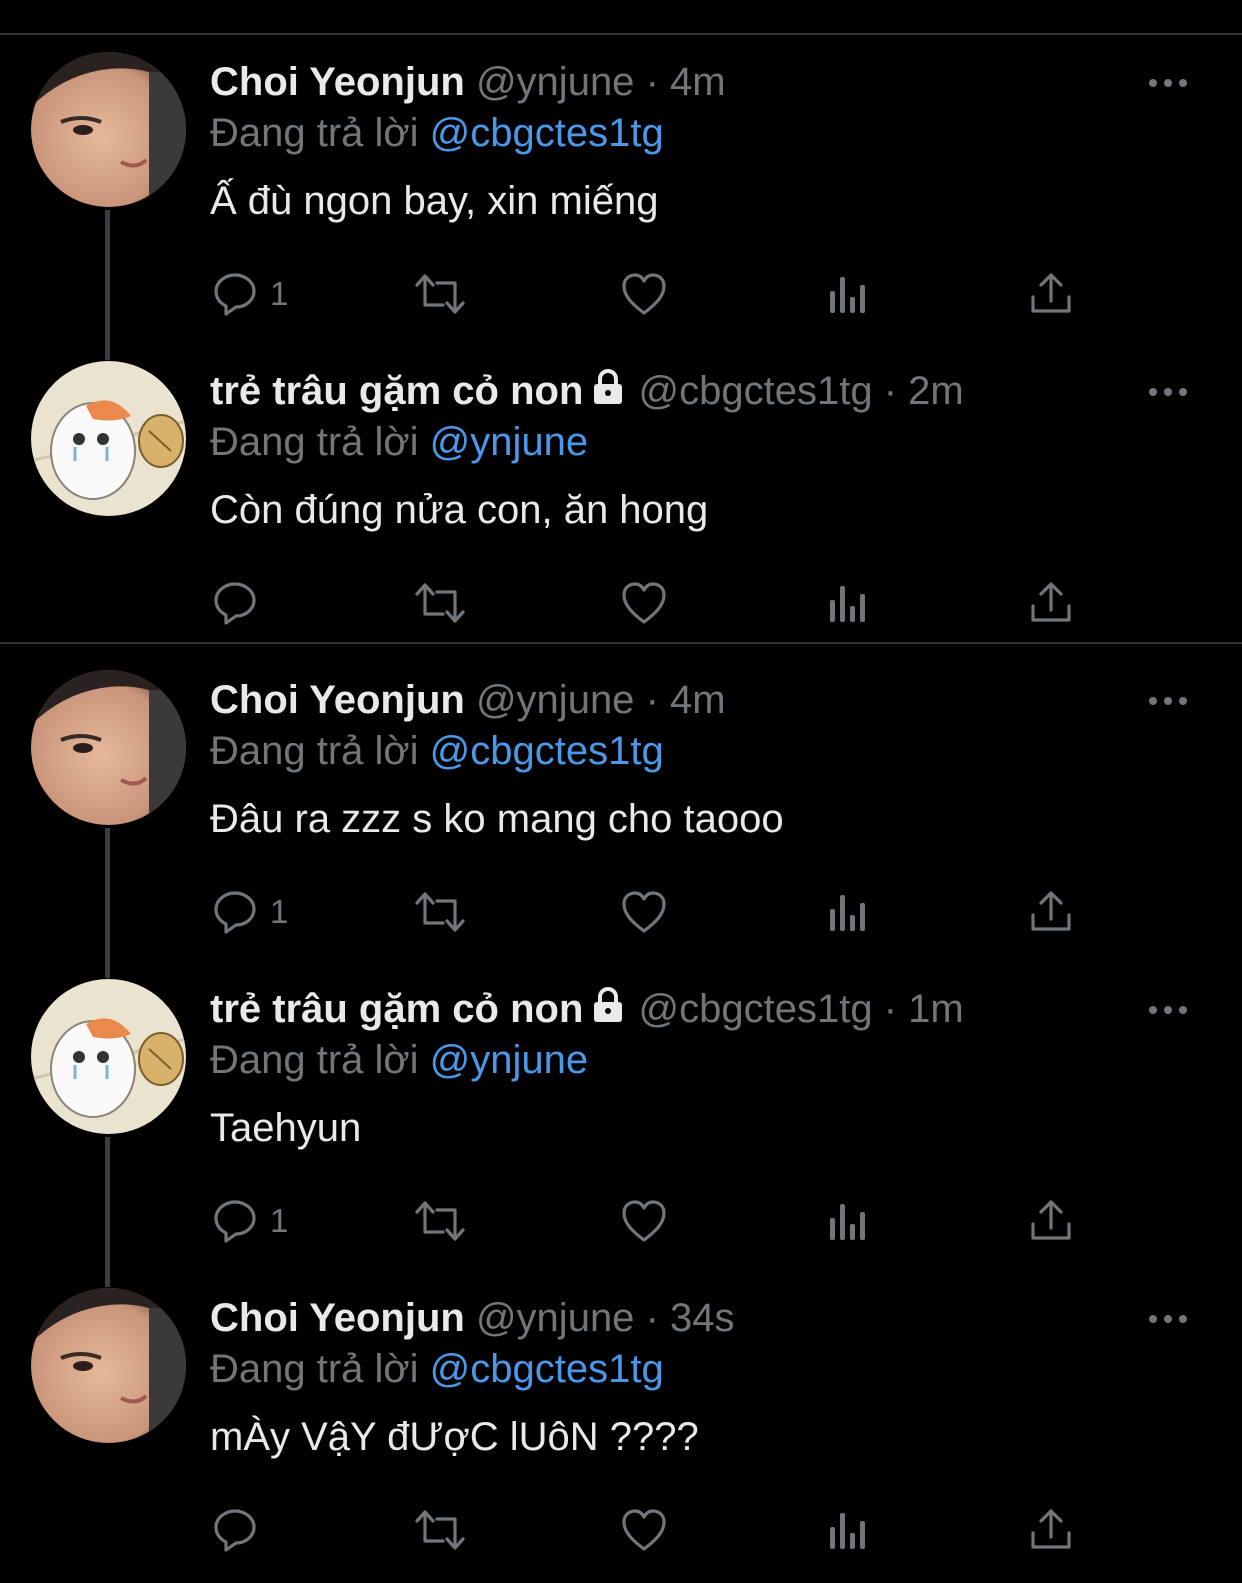 Image resolution: width=1242 pixels, height=1583 pixels. What do you see at coordinates (666, 700) in the screenshot?
I see `tweet-header: Choi Yeonjun @ynjune · 4m` at bounding box center [666, 700].